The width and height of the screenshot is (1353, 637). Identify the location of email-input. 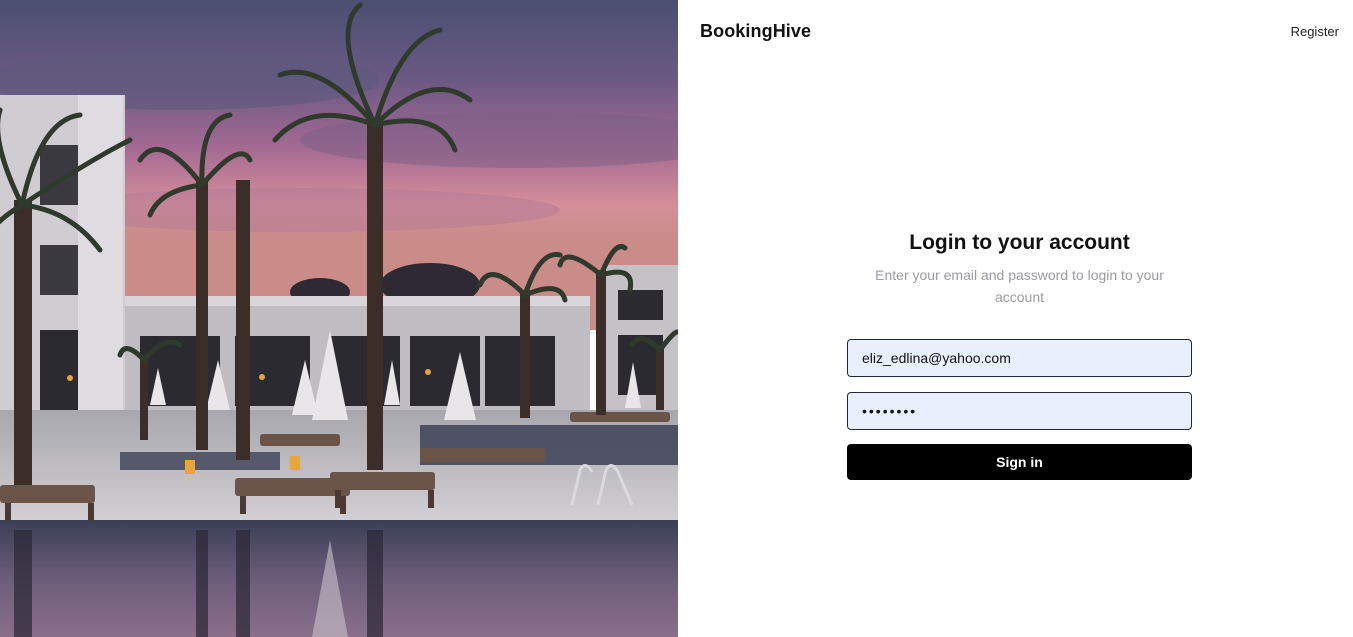
(1019, 358).